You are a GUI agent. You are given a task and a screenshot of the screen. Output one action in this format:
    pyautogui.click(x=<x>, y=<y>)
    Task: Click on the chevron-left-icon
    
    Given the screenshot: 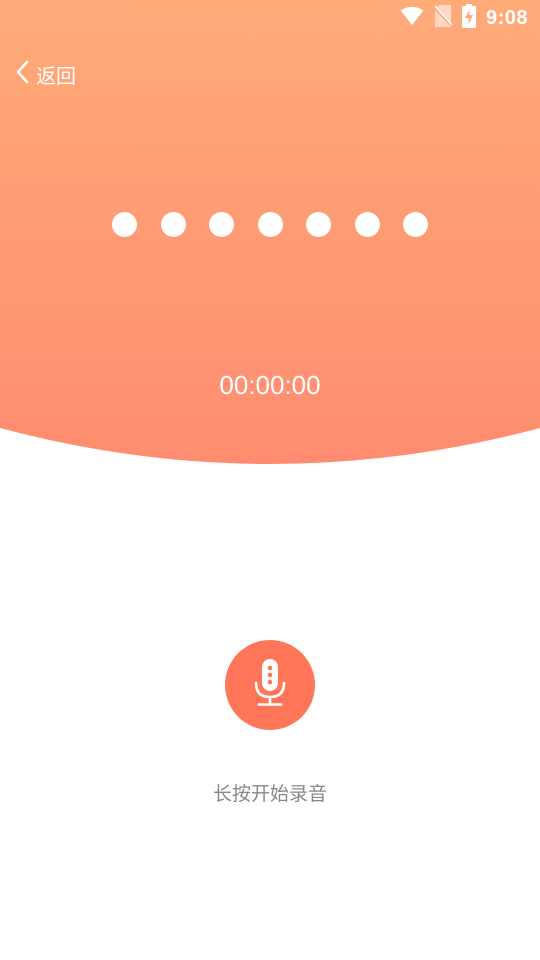 What is the action you would take?
    pyautogui.click(x=23, y=74)
    